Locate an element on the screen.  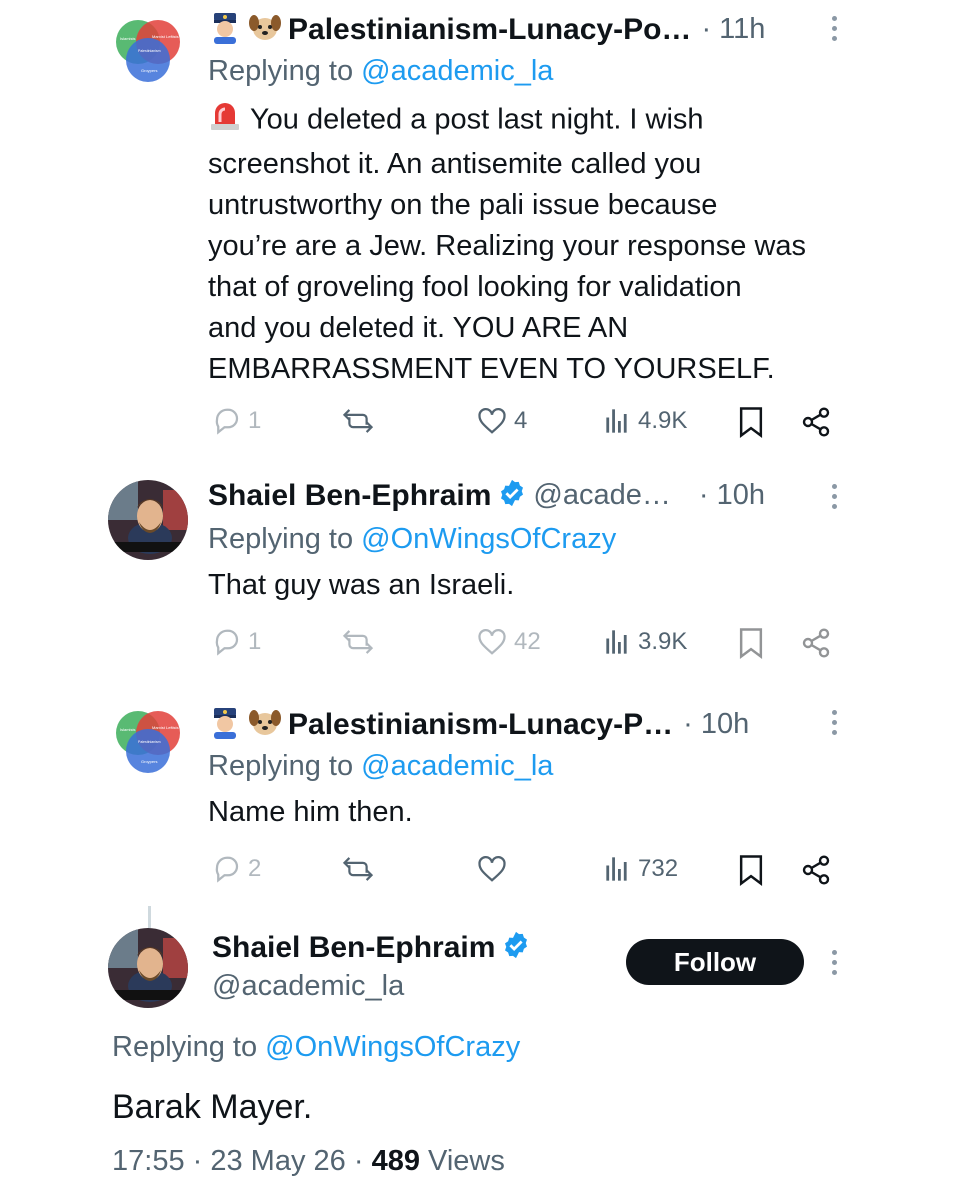
timestamp: · 11h is located at coordinates (733, 29).